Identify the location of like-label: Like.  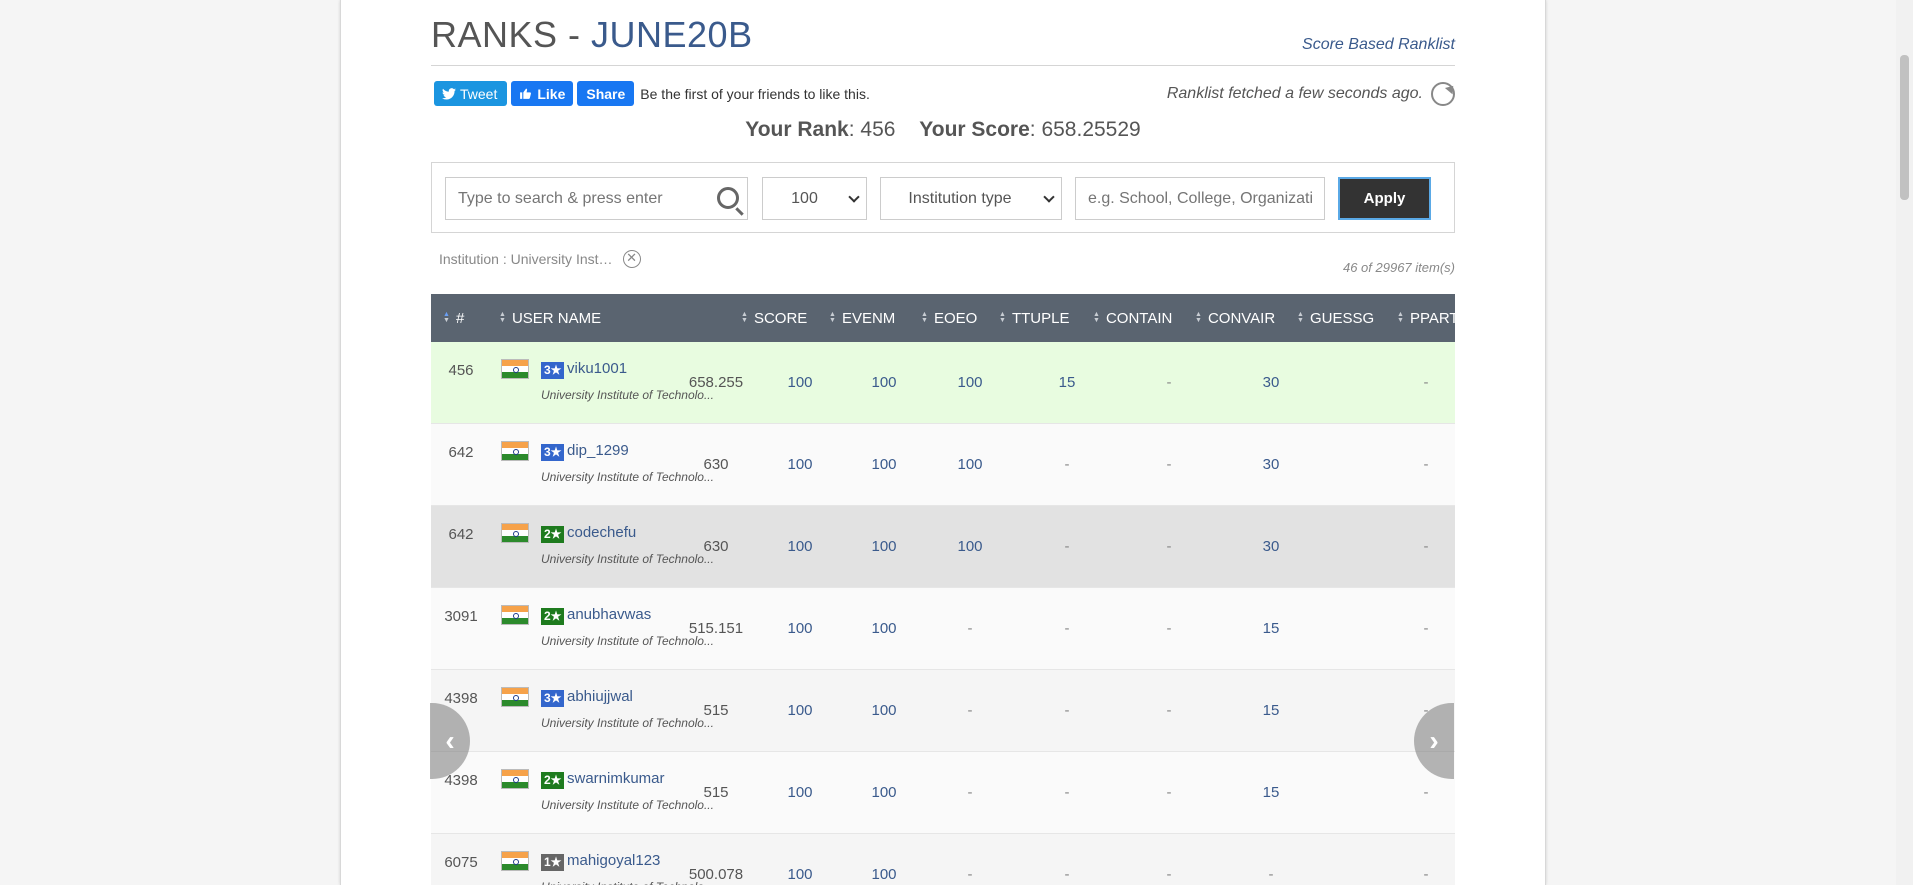
(551, 93).